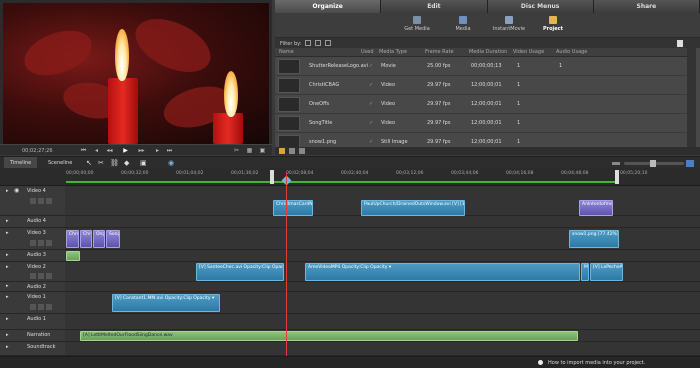  Describe the element at coordinates (328, 6) in the screenshot. I see `tab-organize: Organize` at that location.